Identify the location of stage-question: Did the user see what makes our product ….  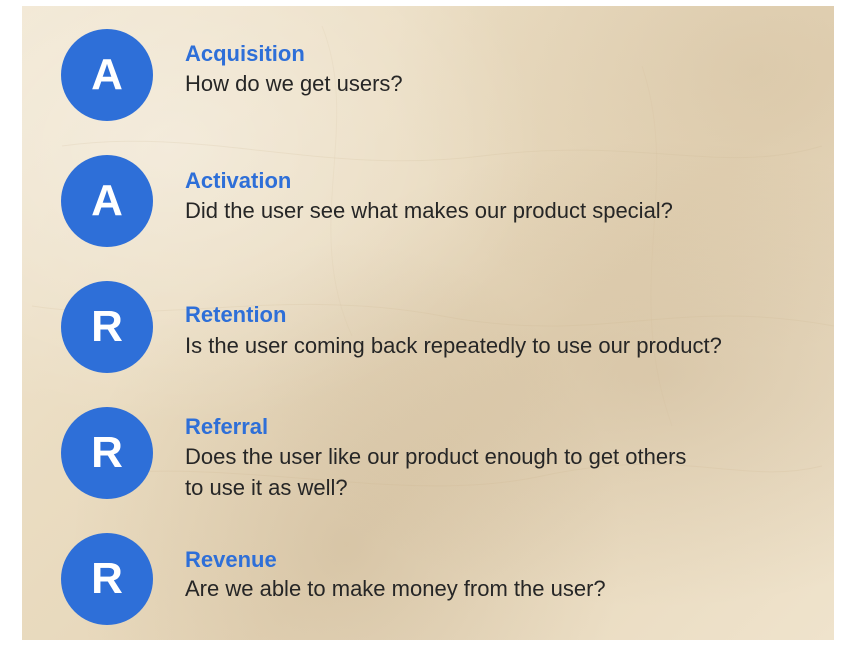
(429, 210).